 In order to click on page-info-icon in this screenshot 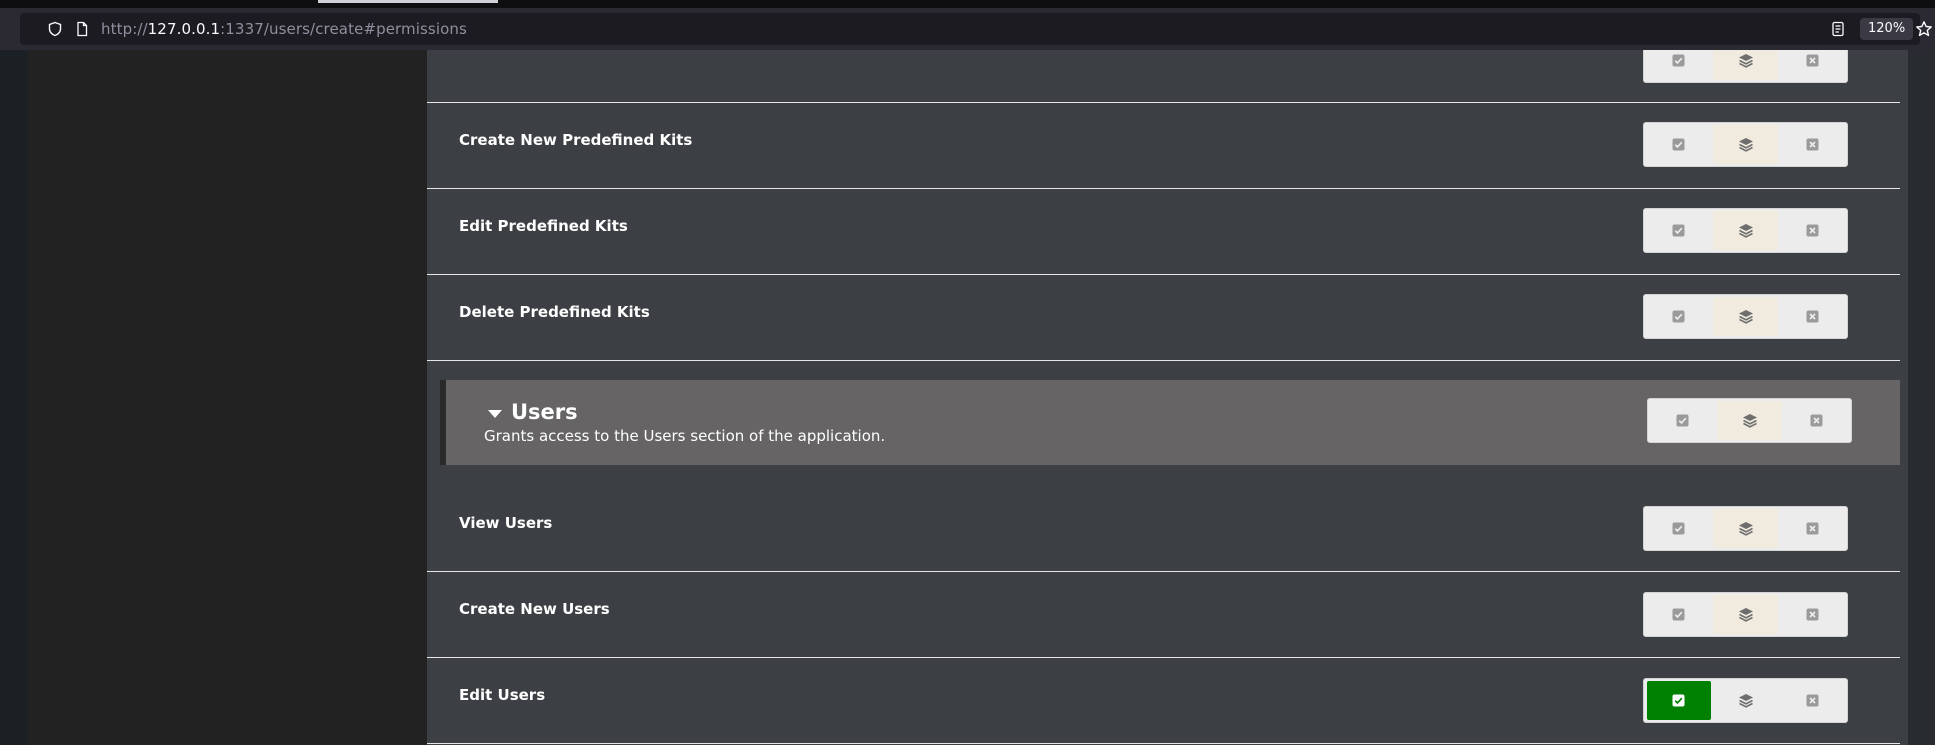, I will do `click(82, 29)`.